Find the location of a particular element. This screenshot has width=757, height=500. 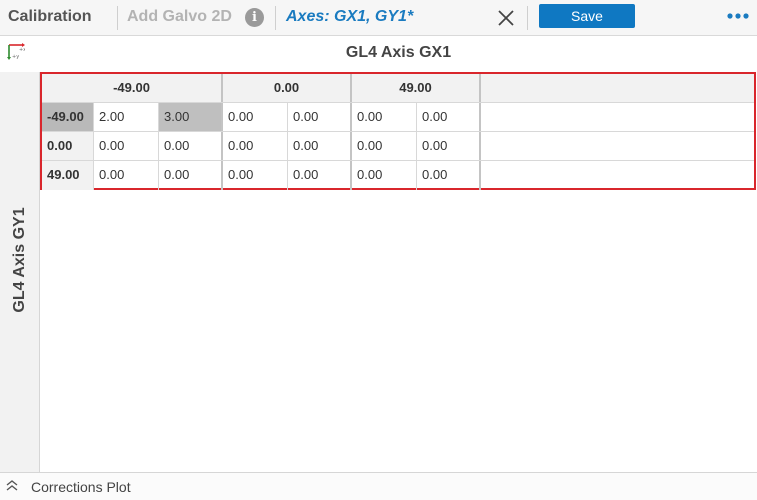

svg-text: +y is located at coordinates (15, 57).